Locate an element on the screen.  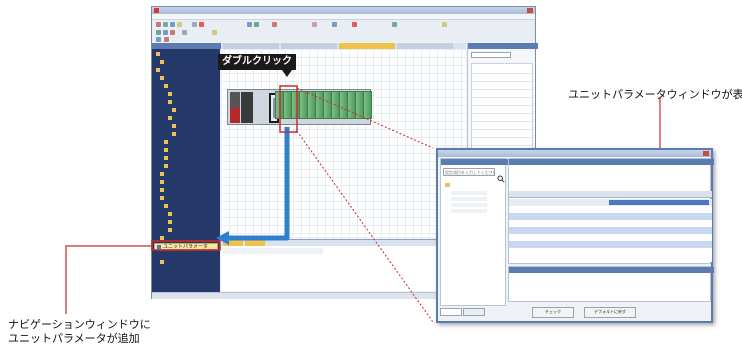
table-row-highlight is located at coordinates (659, 202).